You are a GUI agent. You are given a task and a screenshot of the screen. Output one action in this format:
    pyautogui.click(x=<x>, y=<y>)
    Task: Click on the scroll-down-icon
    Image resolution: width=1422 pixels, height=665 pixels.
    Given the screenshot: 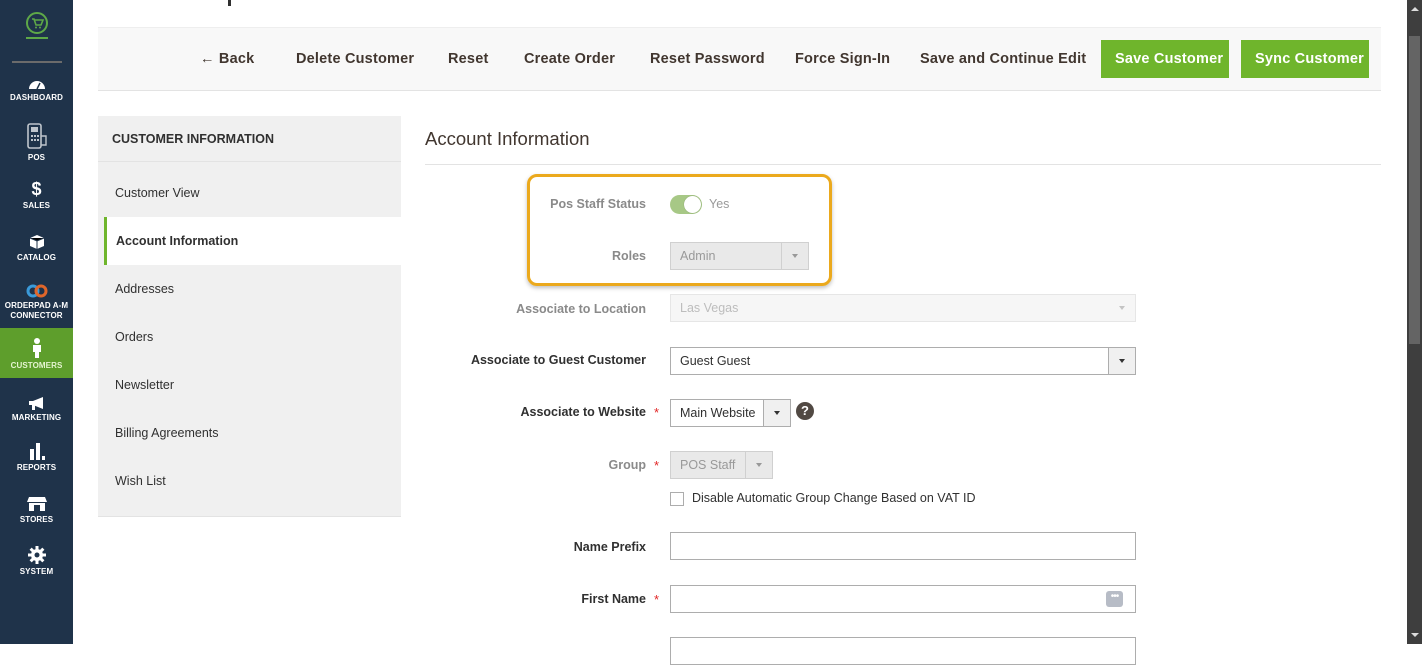 What is the action you would take?
    pyautogui.click(x=1415, y=635)
    